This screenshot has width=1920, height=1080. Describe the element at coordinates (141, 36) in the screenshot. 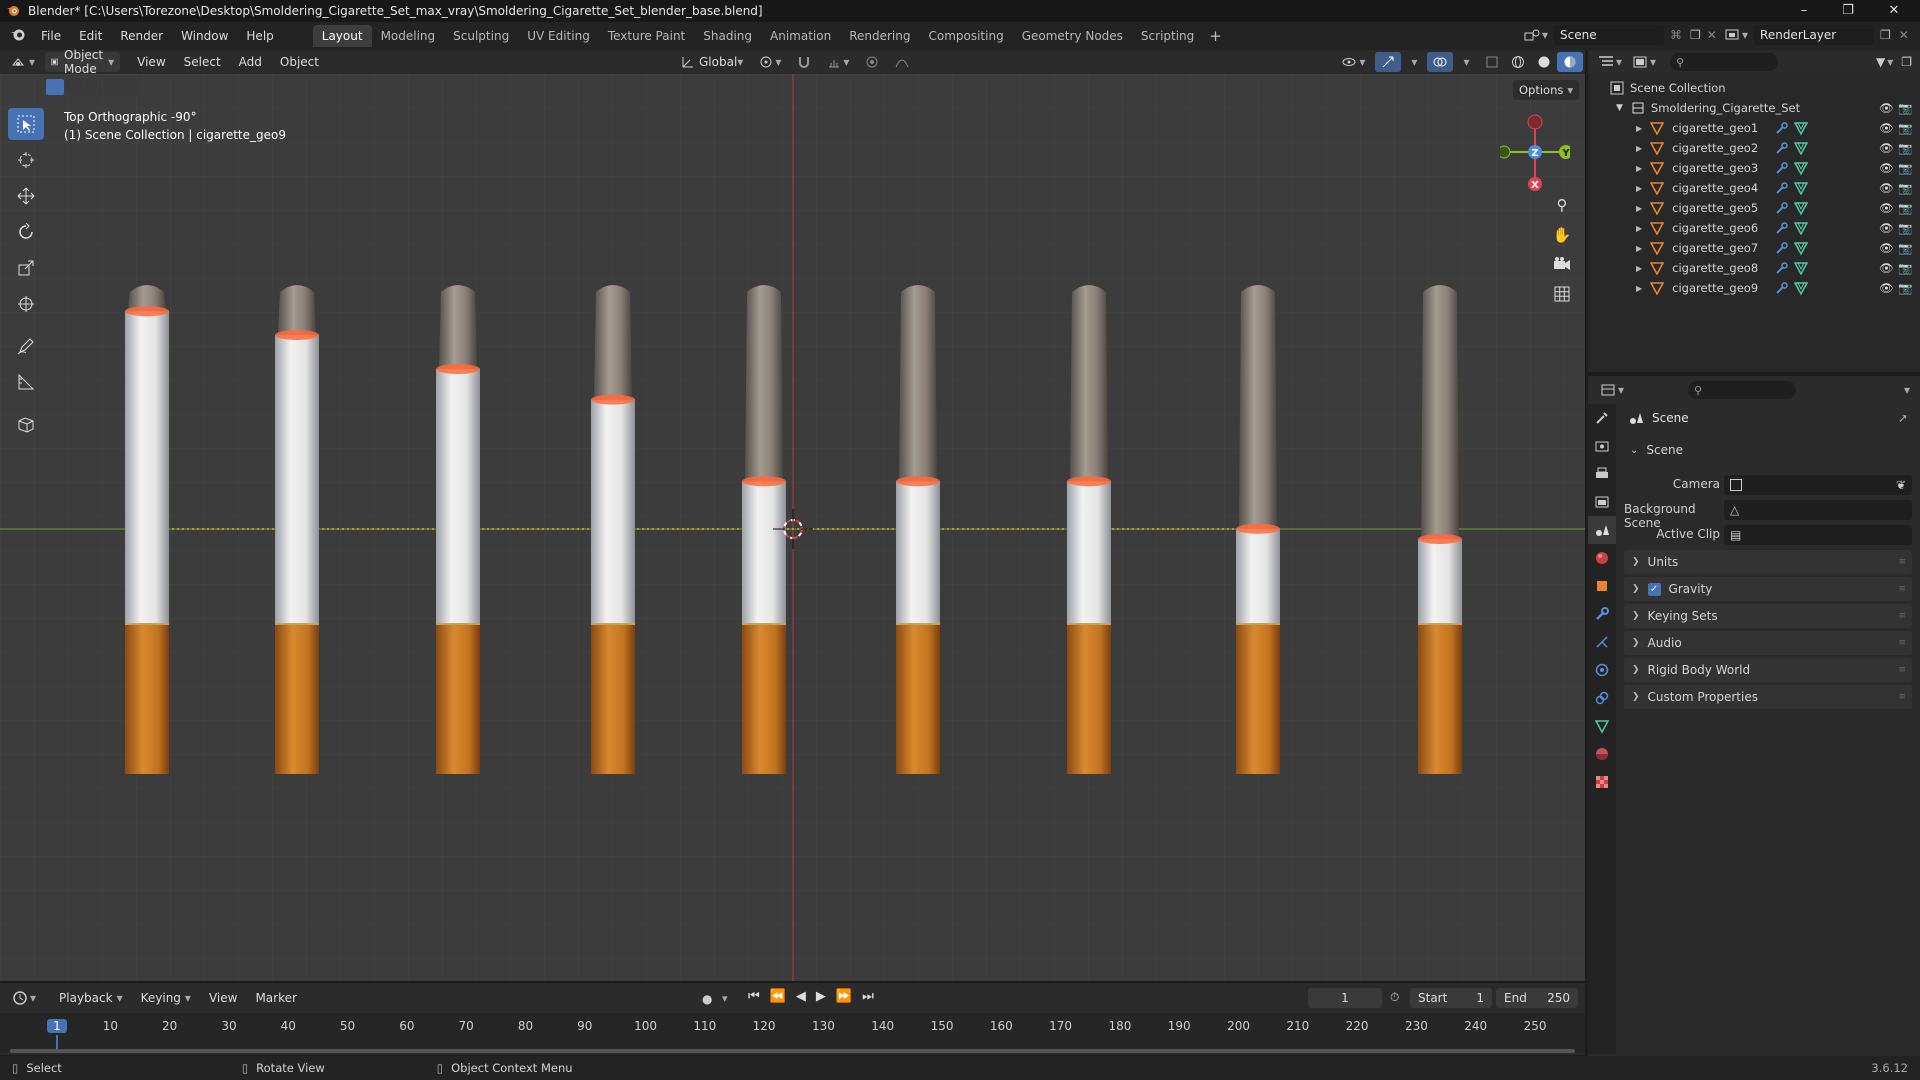

I see `menu-render: Render` at that location.